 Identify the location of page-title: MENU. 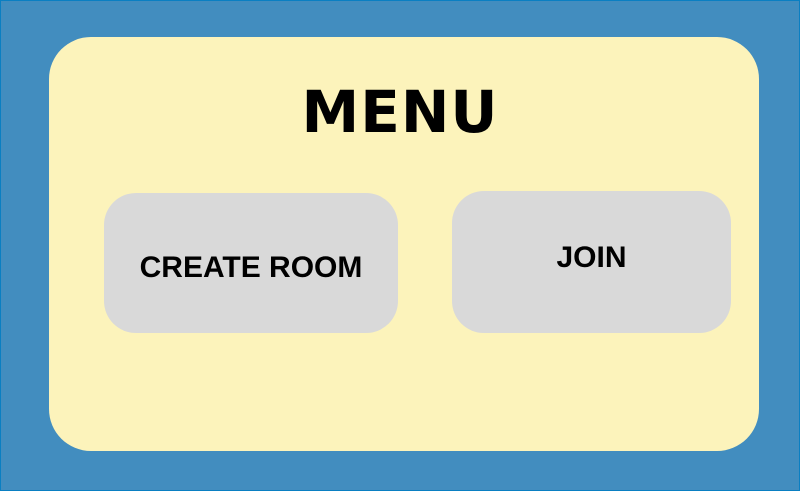
(400, 112).